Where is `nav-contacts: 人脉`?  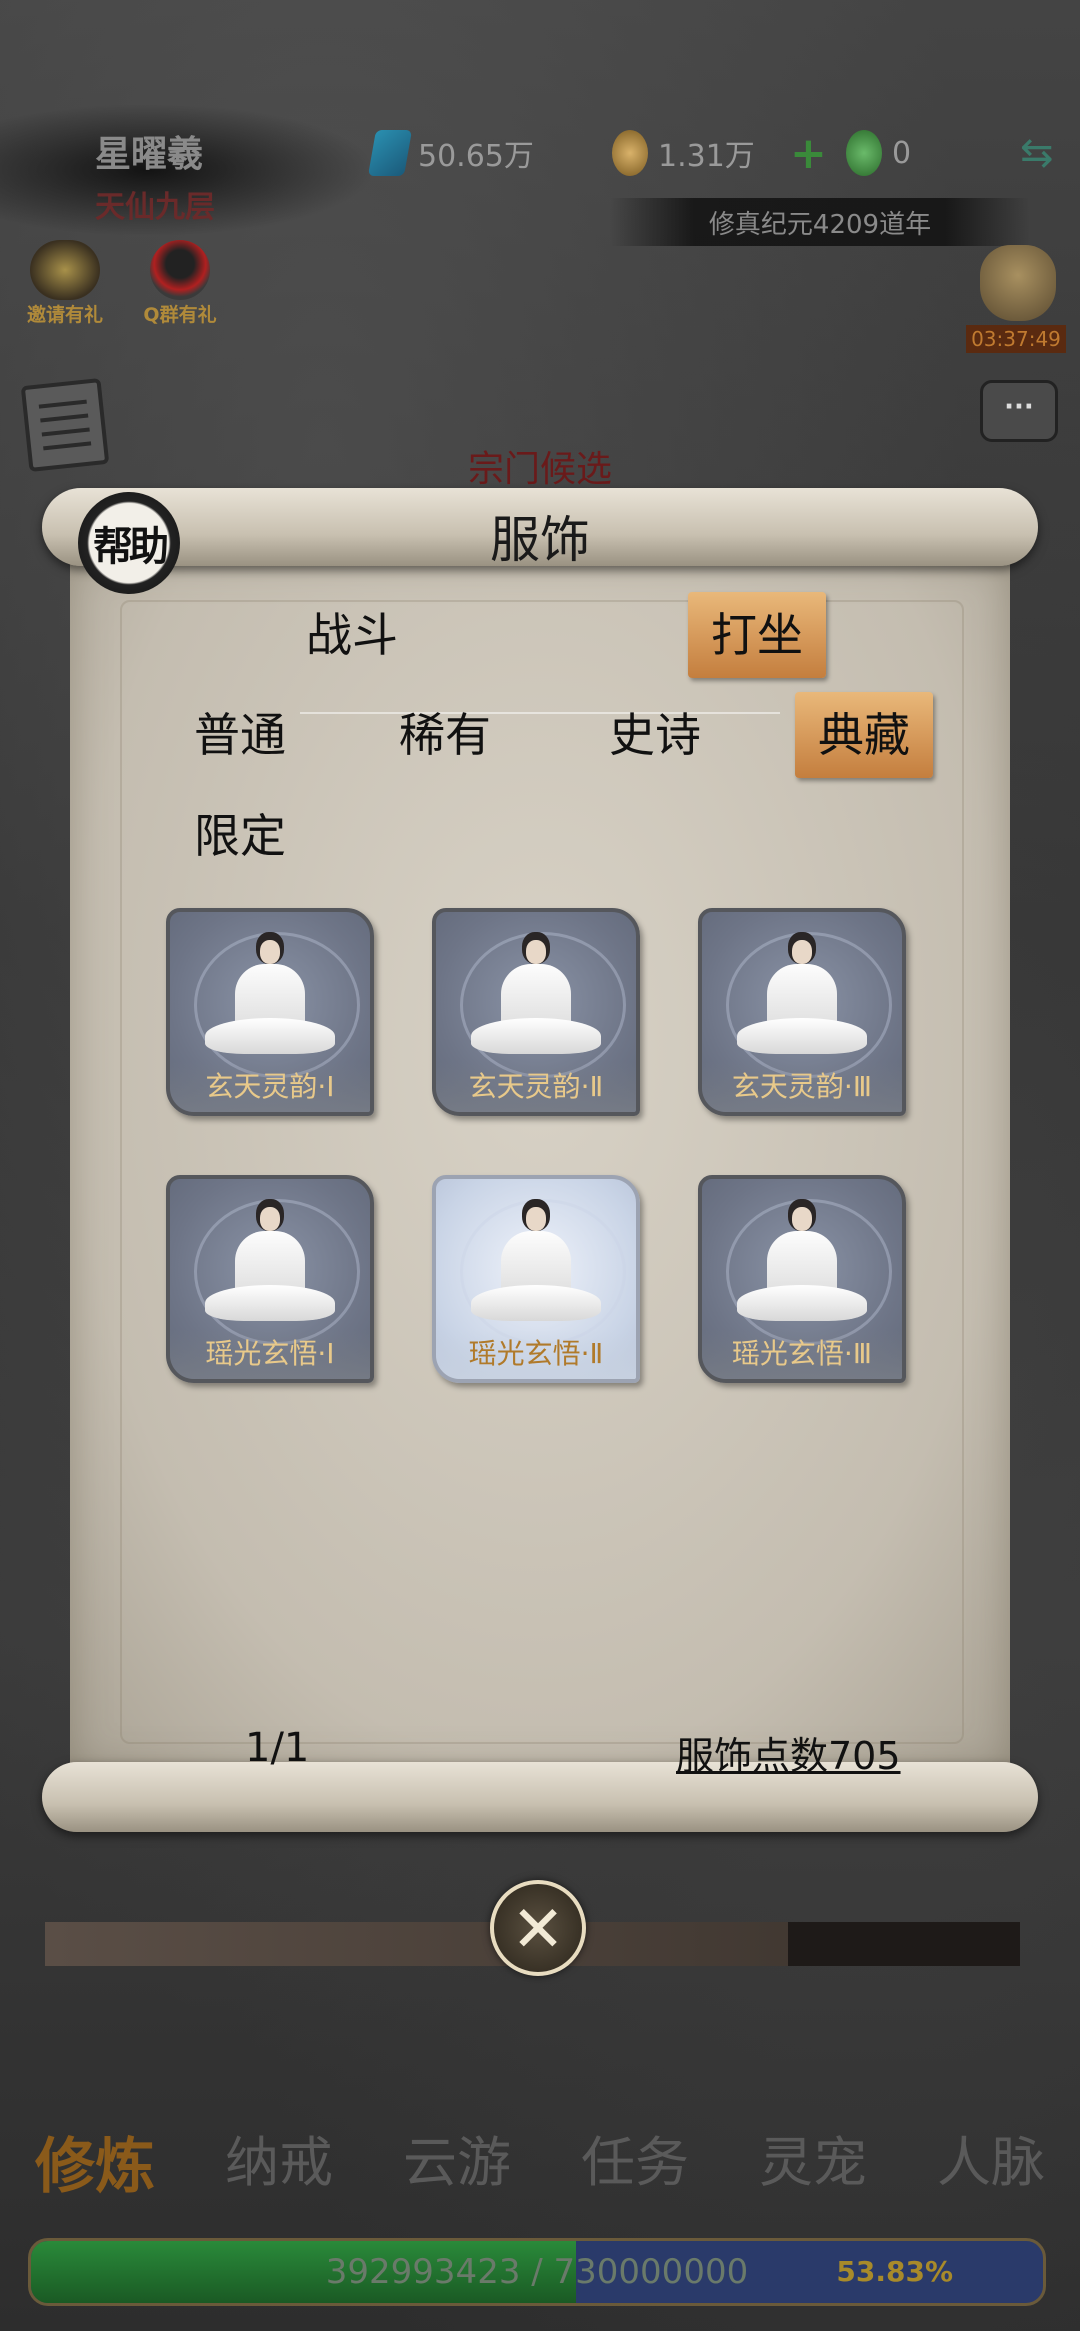
nav-contacts: 人脉 is located at coordinates (991, 2161).